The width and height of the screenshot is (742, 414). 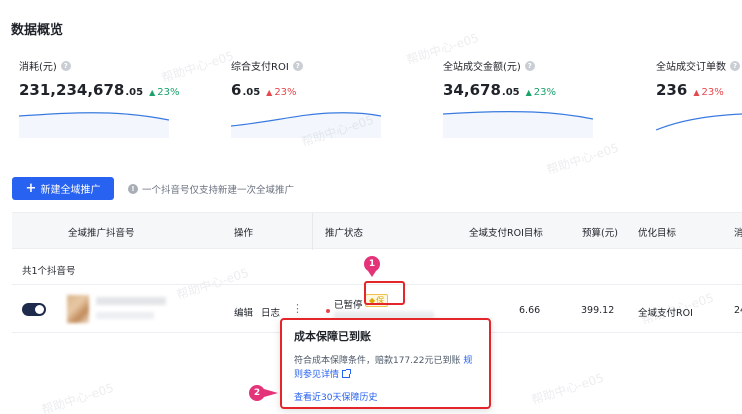 What do you see at coordinates (482, 67) in the screenshot?
I see `metric-label: 全站成交金额(元)` at bounding box center [482, 67].